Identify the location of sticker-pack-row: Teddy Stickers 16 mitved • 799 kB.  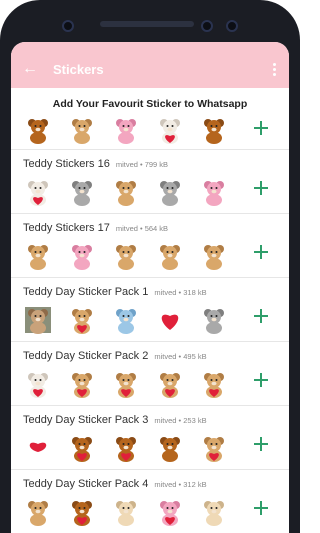
(150, 182).